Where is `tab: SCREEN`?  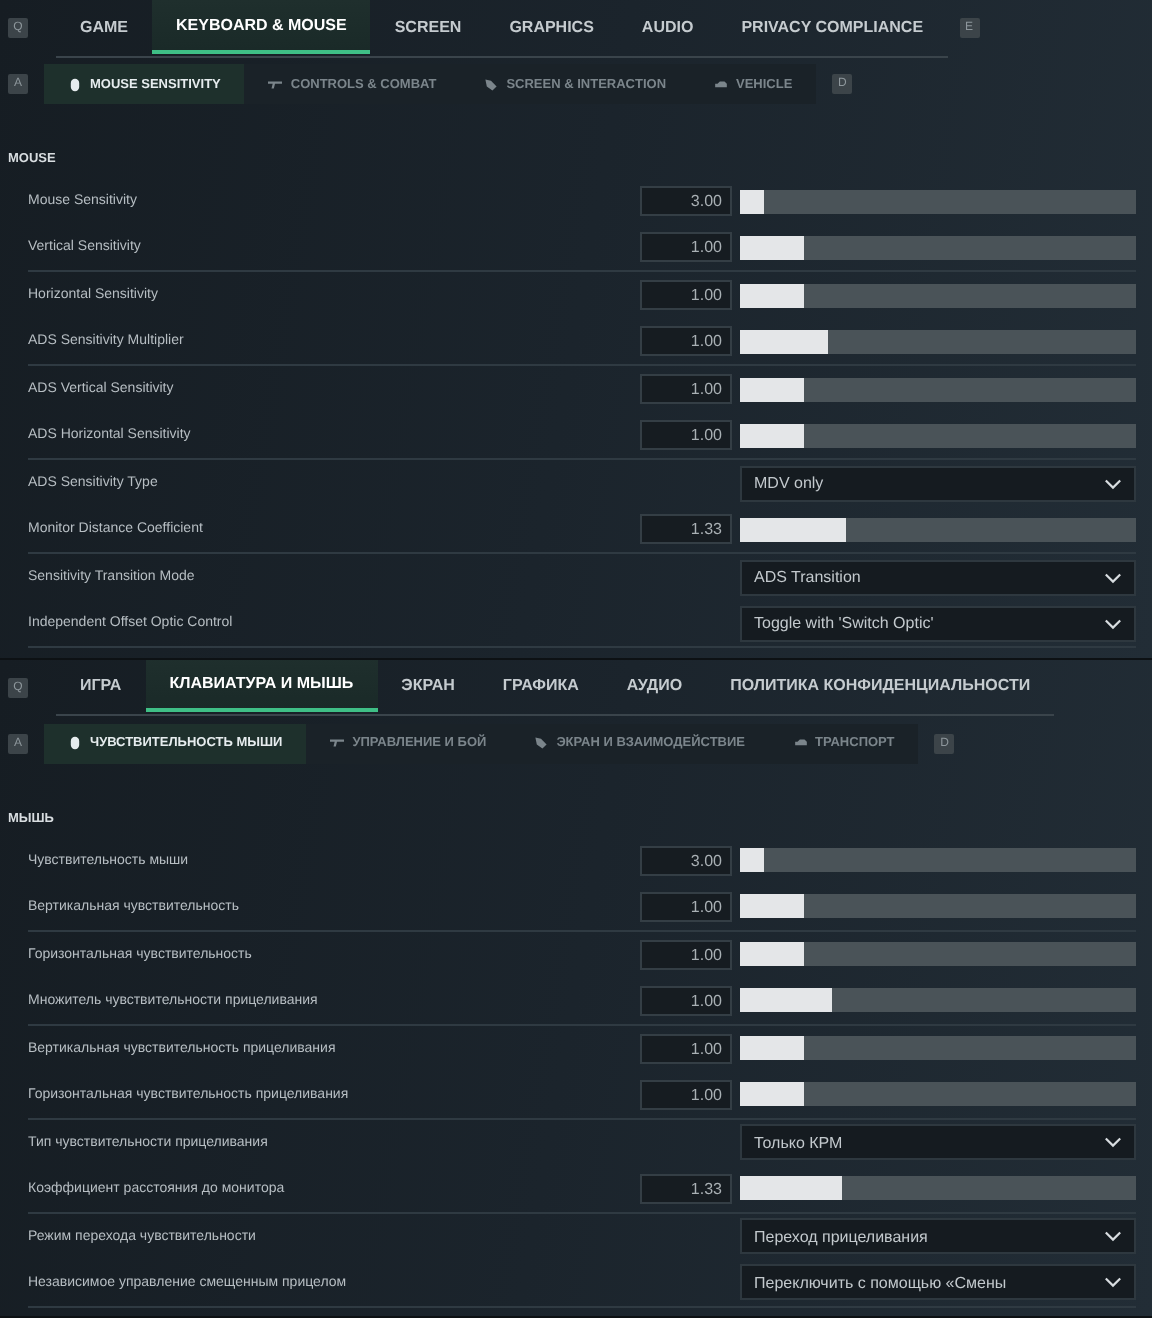
tab: SCREEN is located at coordinates (428, 26).